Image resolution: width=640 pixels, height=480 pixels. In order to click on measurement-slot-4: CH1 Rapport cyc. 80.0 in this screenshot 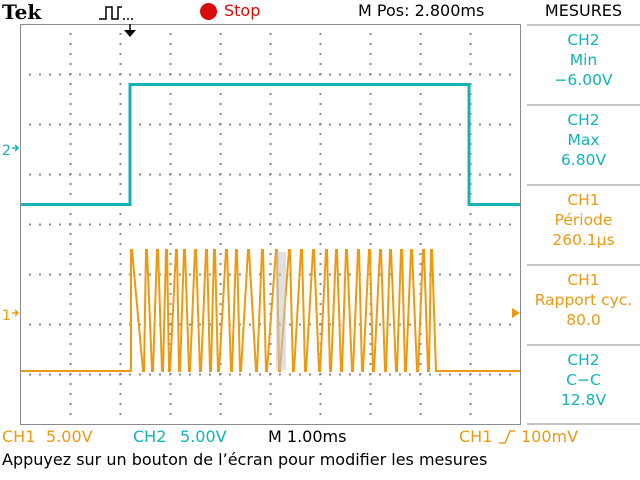, I will do `click(583, 300)`.